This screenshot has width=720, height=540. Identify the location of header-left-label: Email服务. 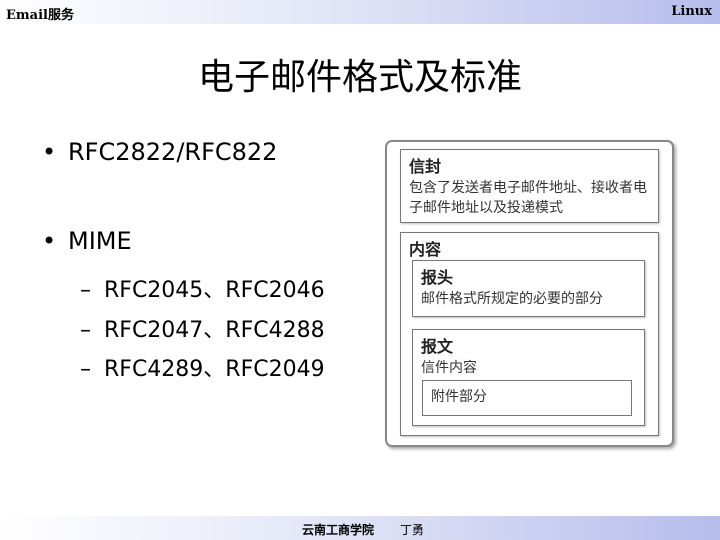
(40, 15).